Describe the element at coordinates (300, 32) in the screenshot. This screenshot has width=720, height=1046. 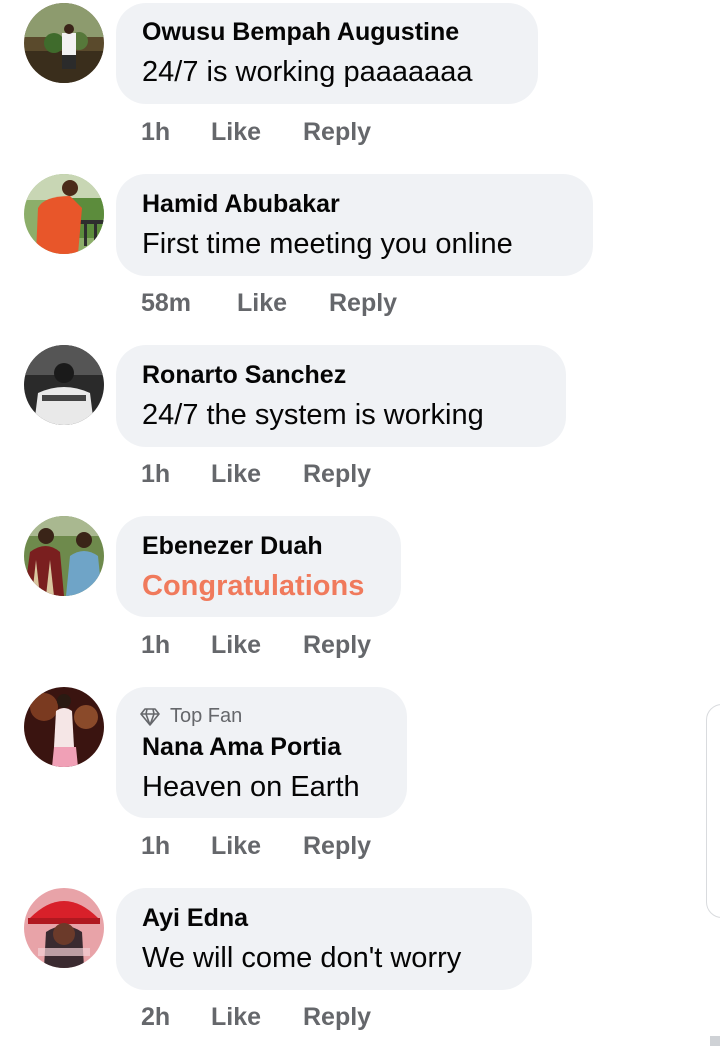
I see `author-name: Owusu Bempah Augustine` at that location.